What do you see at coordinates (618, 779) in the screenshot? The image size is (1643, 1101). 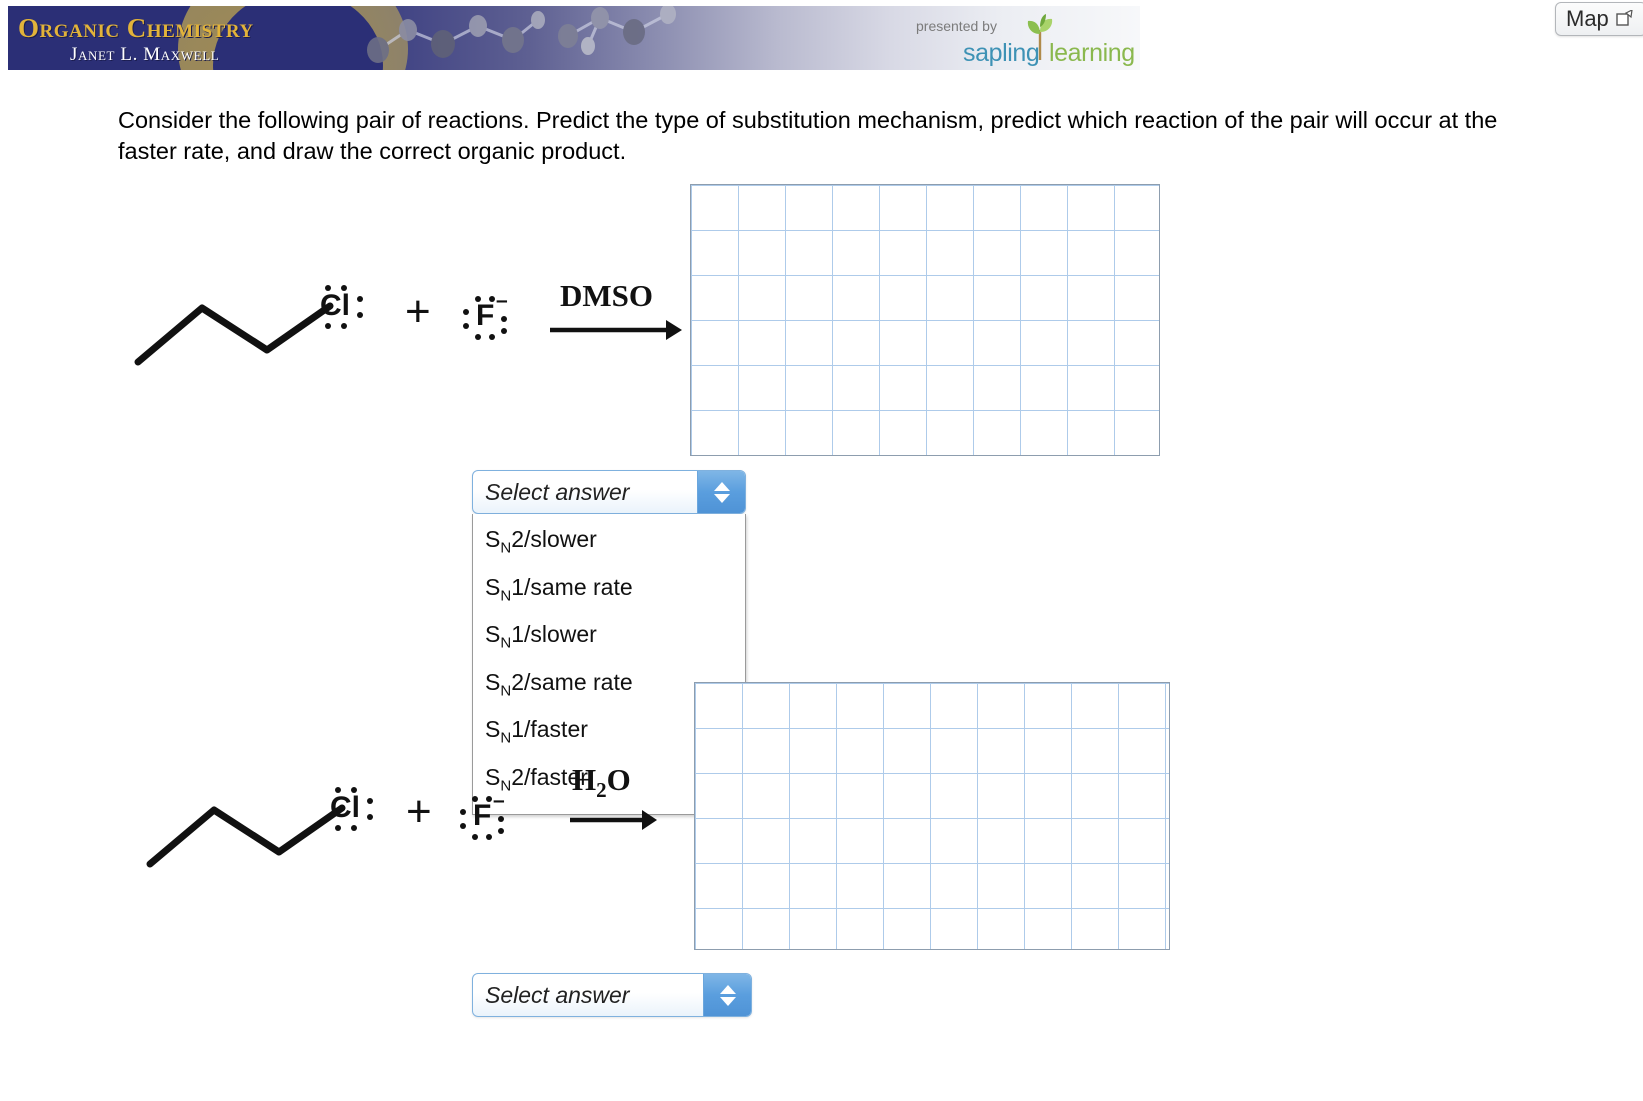 I see `solvent-label-2-o: O` at bounding box center [618, 779].